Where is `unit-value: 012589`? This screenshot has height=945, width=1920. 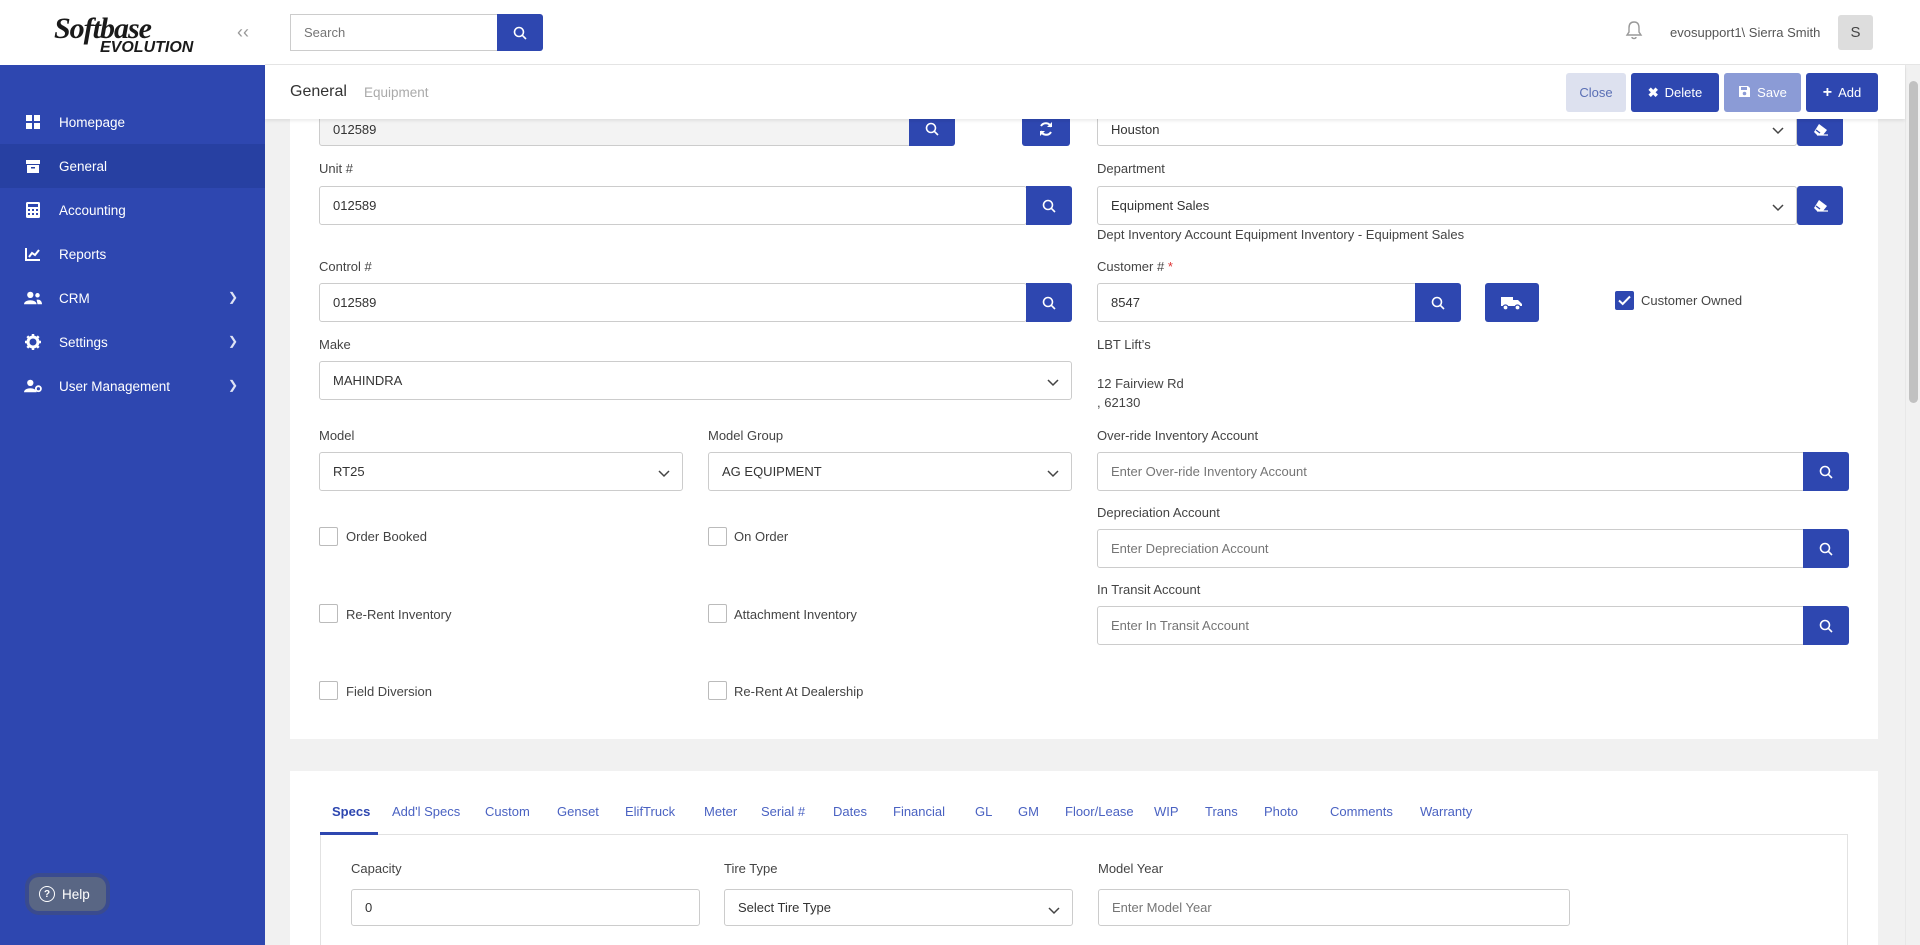 unit-value: 012589 is located at coordinates (355, 205).